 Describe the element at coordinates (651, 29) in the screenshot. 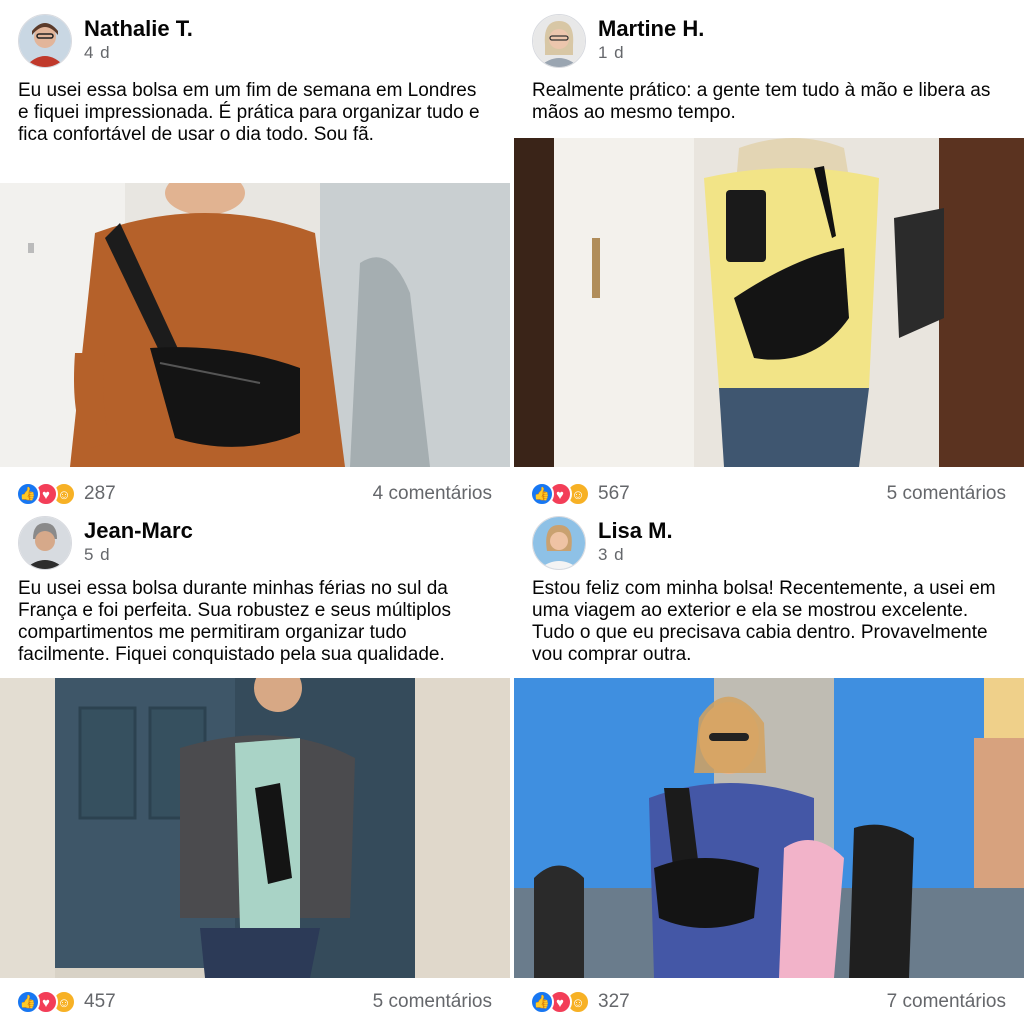

I see `author-name: Martine H.` at that location.